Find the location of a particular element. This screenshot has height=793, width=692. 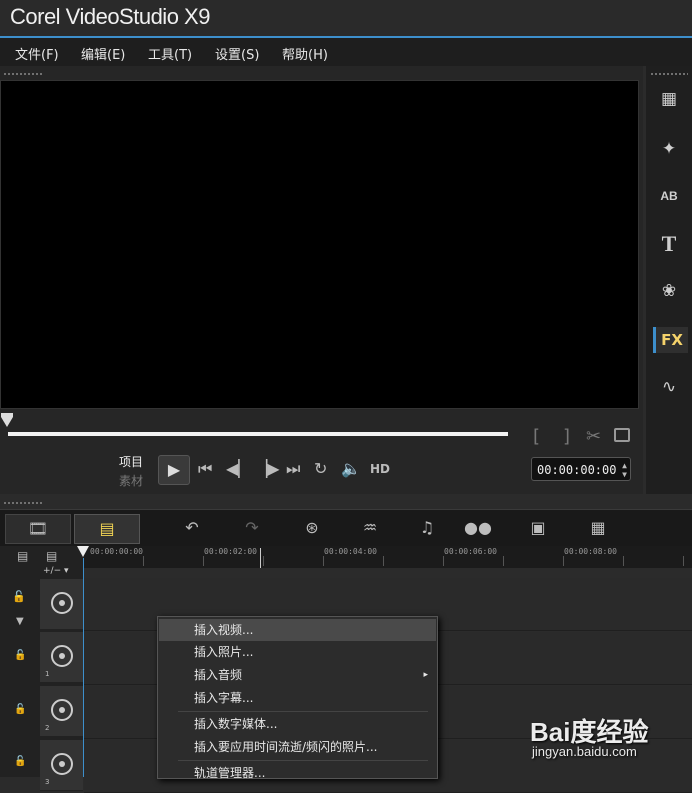

library-toolbar: ▦ ✦ AB T ❀ FX ∿ is located at coordinates (669, 280).